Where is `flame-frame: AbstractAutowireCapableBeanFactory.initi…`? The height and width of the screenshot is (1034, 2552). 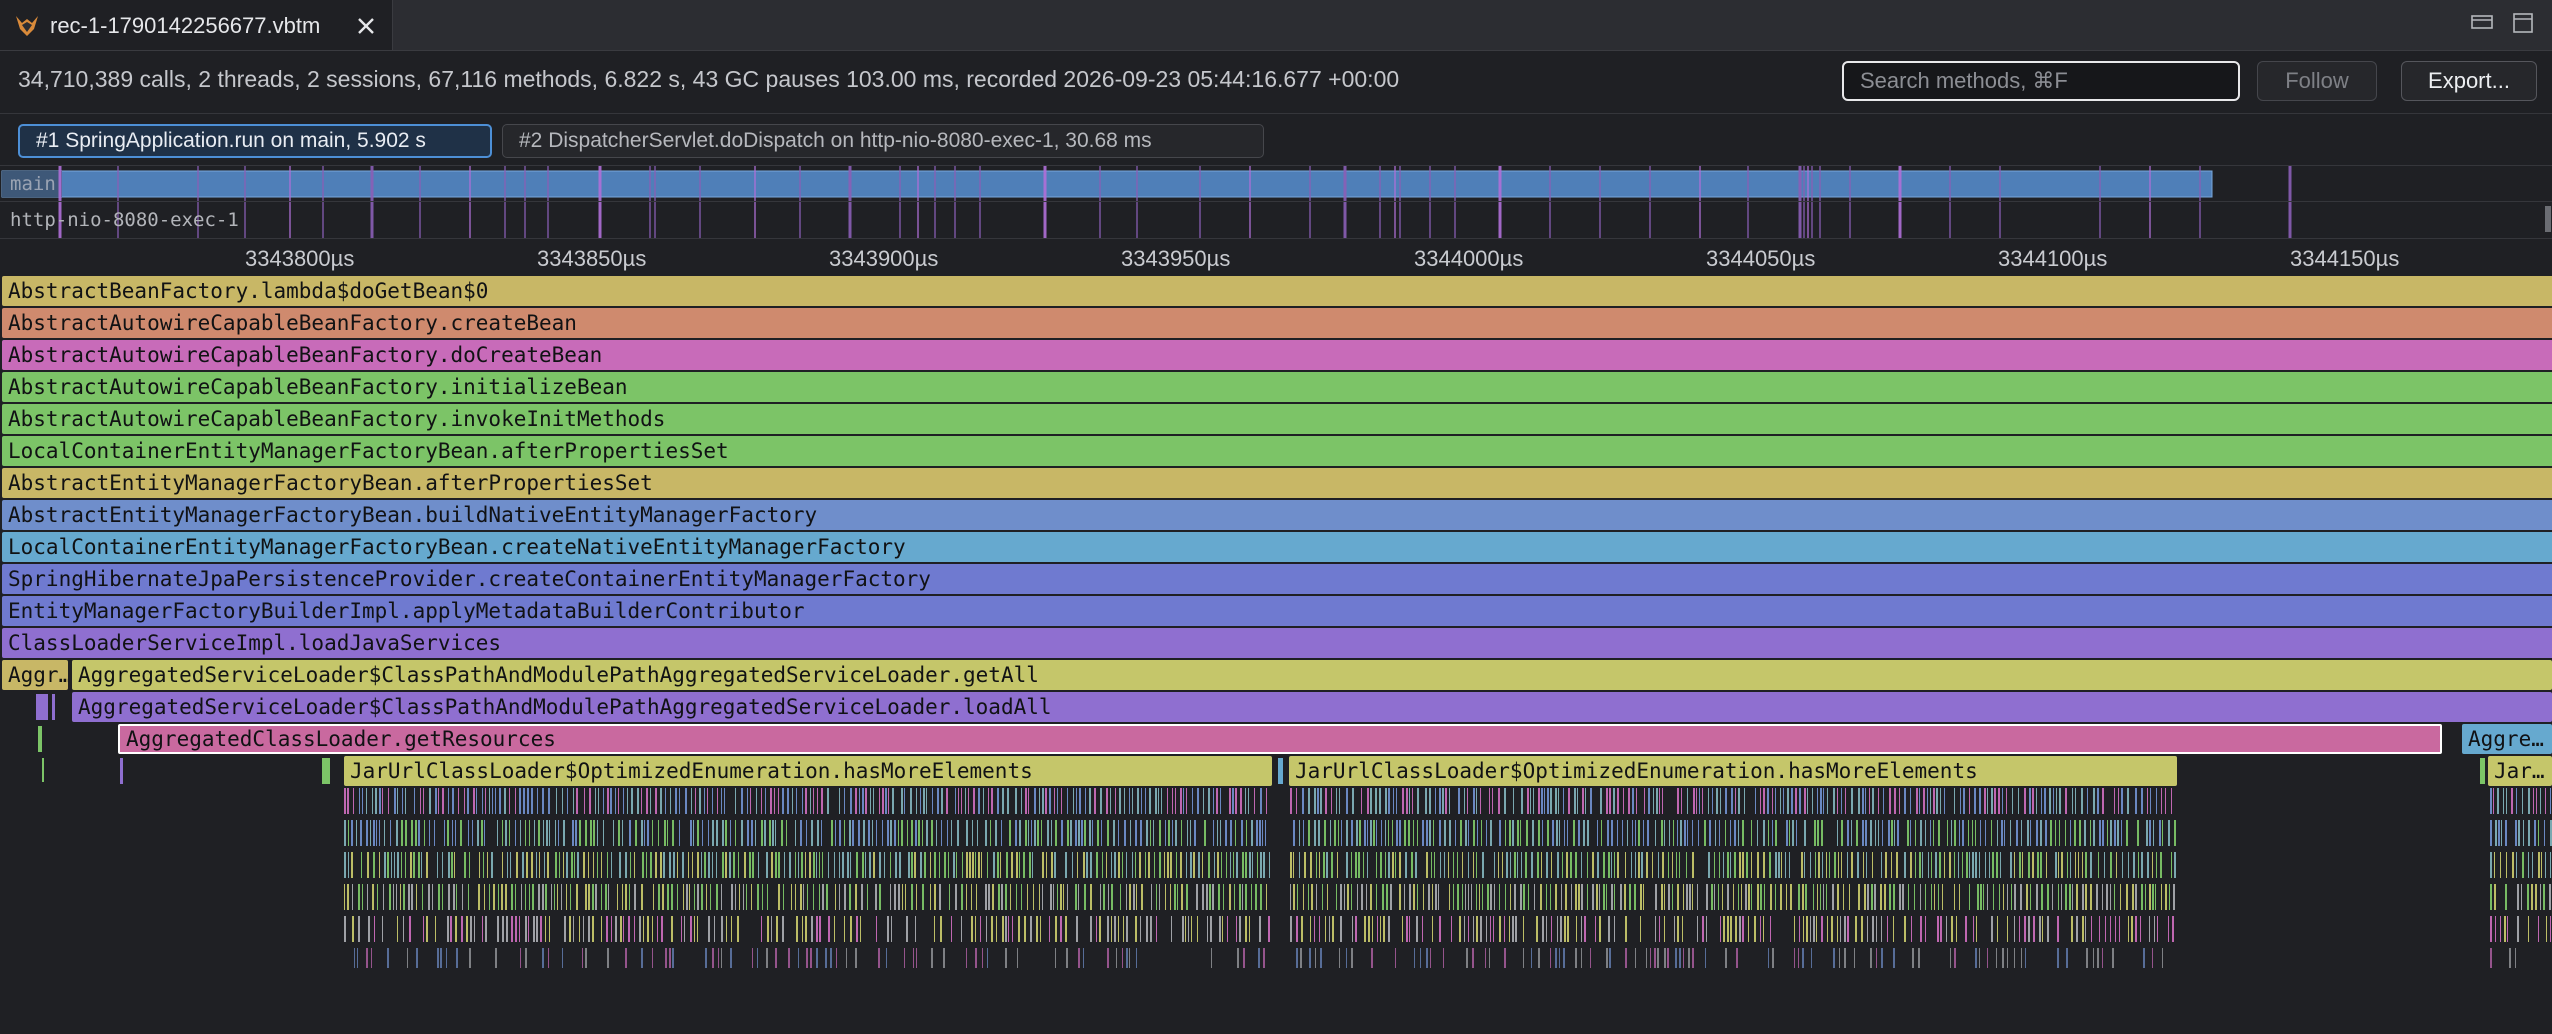
flame-frame: AbstractAutowireCapableBeanFactory.initi… is located at coordinates (1277, 387).